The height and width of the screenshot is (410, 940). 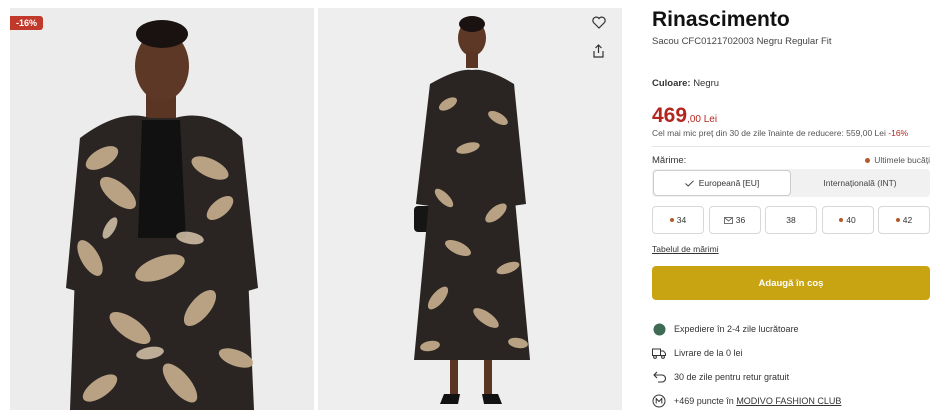 I want to click on size-option-38: 38, so click(x=791, y=220).